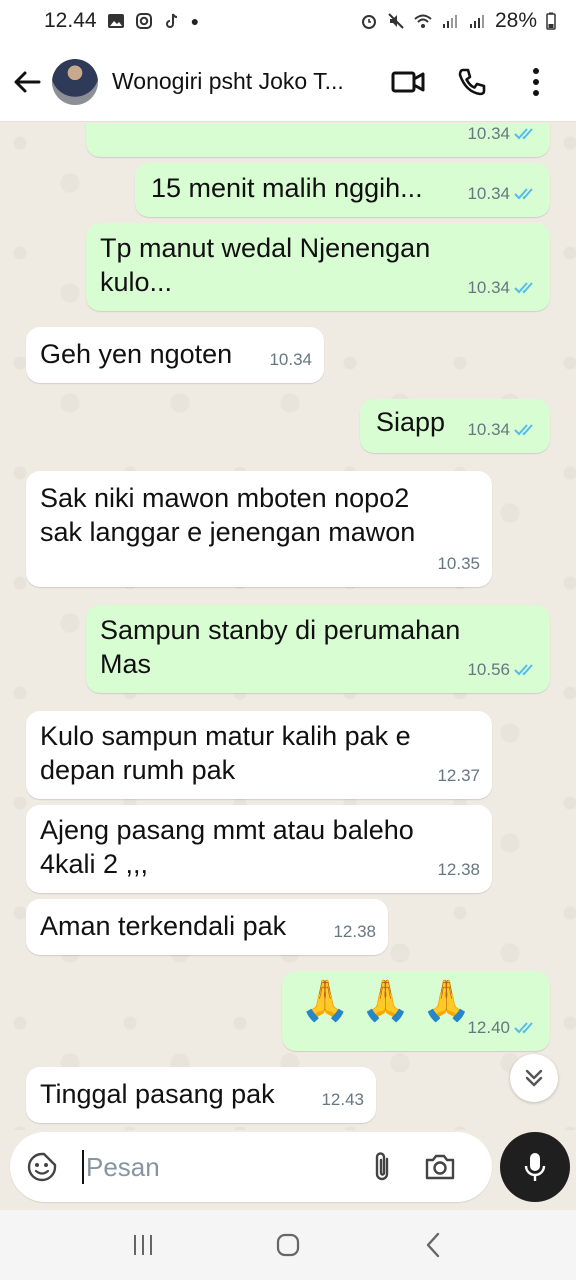  Describe the element at coordinates (171, 20) in the screenshot. I see `tiktok-notification-icon` at that location.